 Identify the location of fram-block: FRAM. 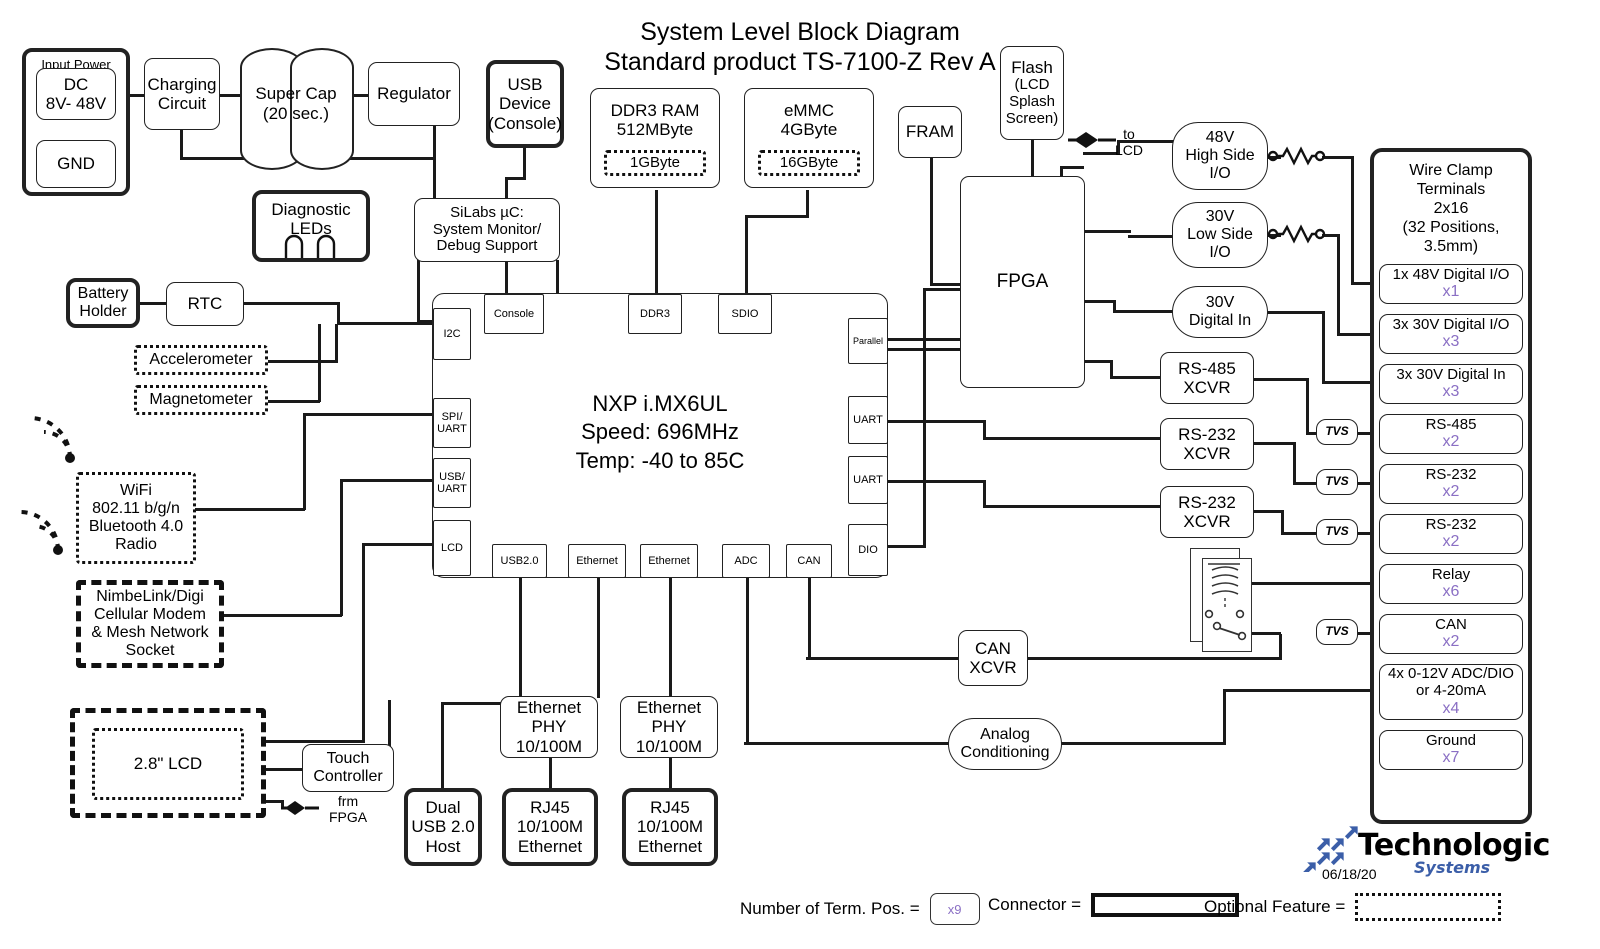
(930, 132).